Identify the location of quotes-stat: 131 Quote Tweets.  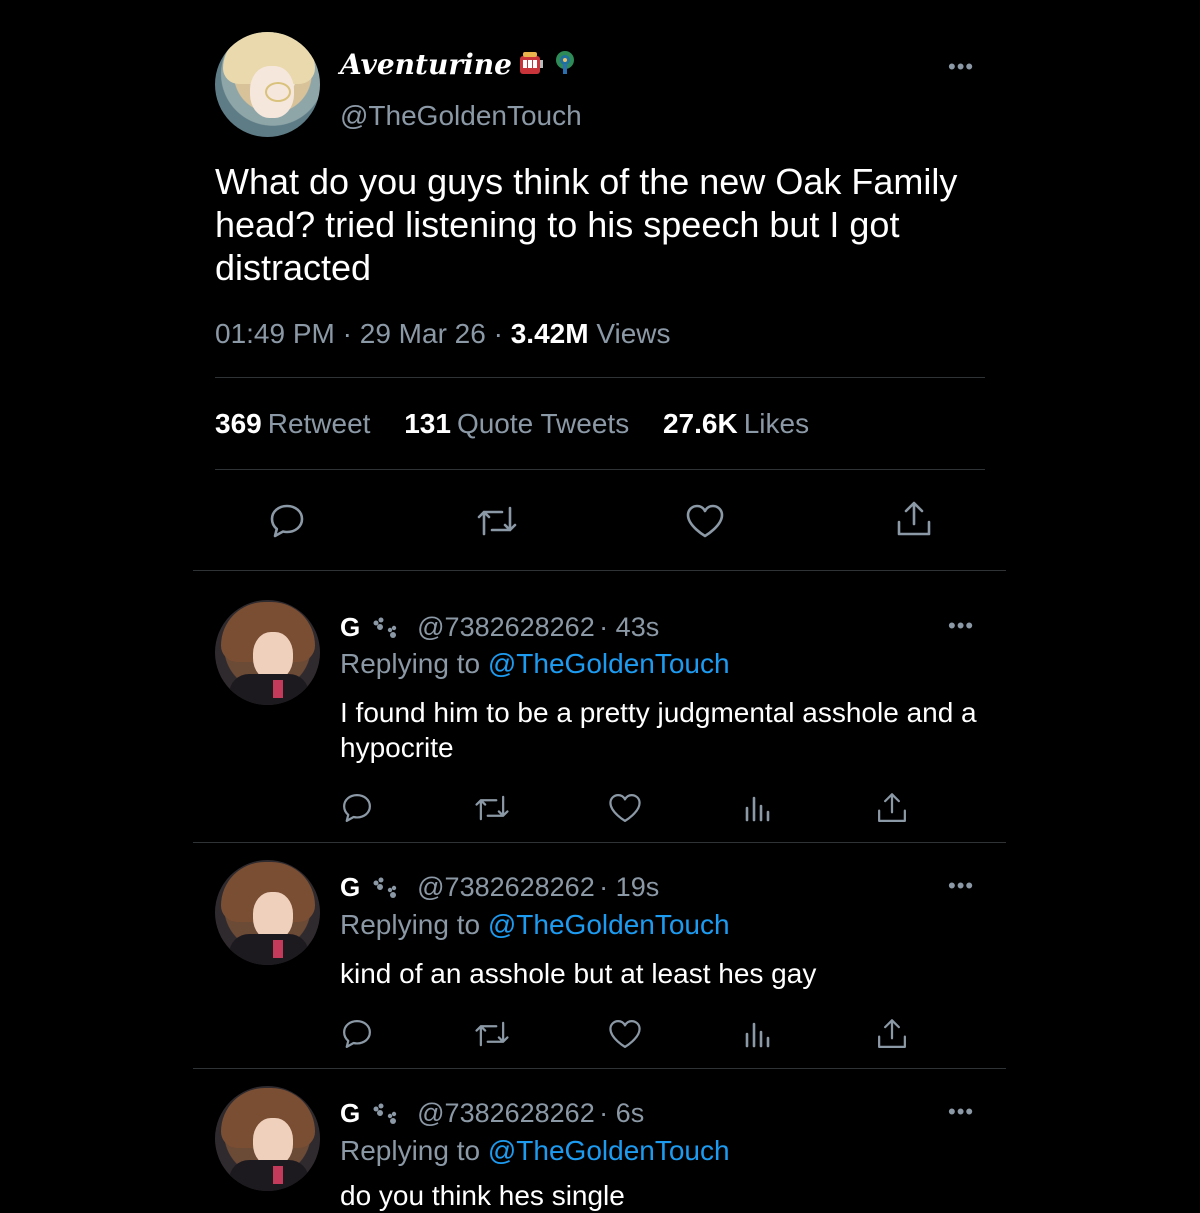
(516, 423).